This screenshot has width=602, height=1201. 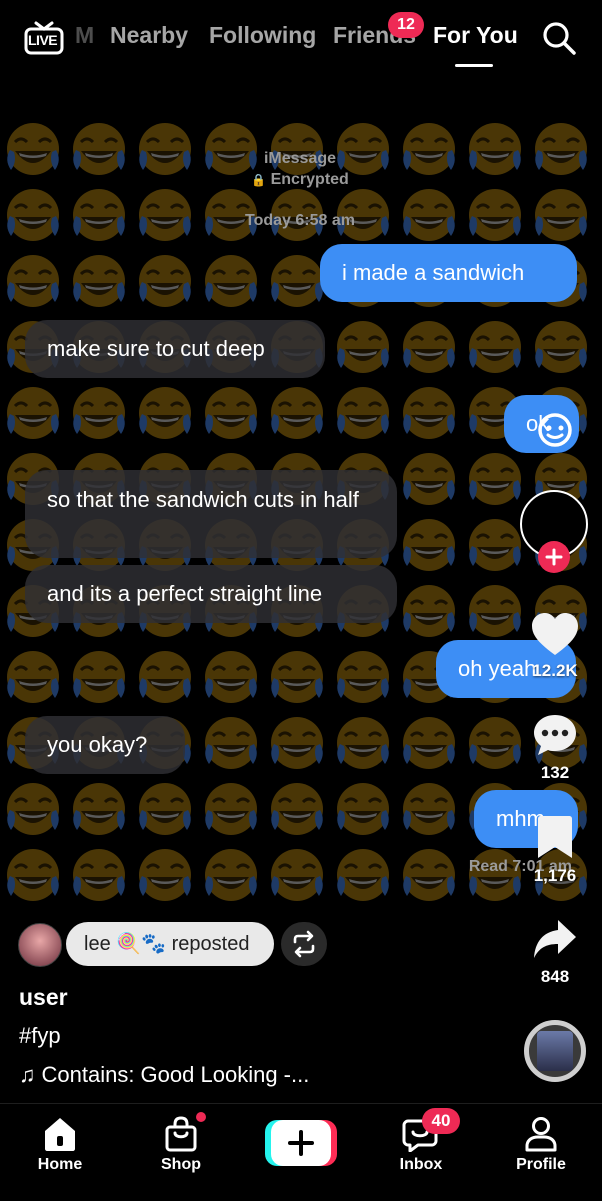 What do you see at coordinates (27, 1074) in the screenshot?
I see `music-note-icon: ♫` at bounding box center [27, 1074].